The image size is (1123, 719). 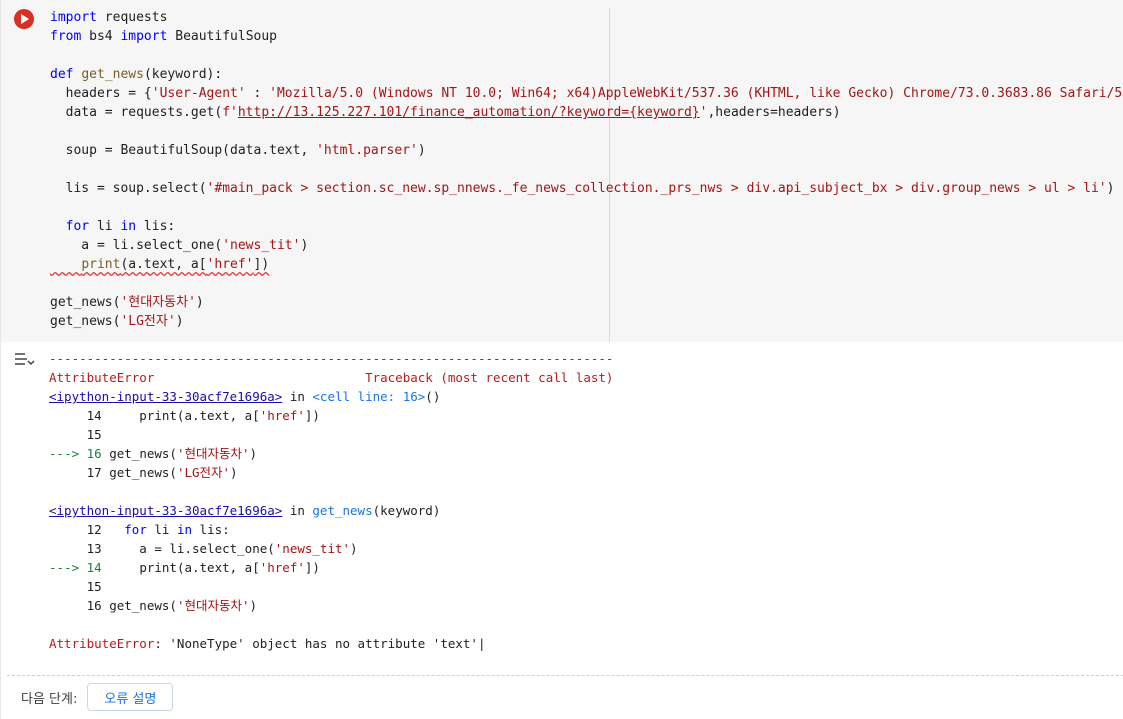 What do you see at coordinates (261, 264) in the screenshot?
I see `code-line-token: ])` at bounding box center [261, 264].